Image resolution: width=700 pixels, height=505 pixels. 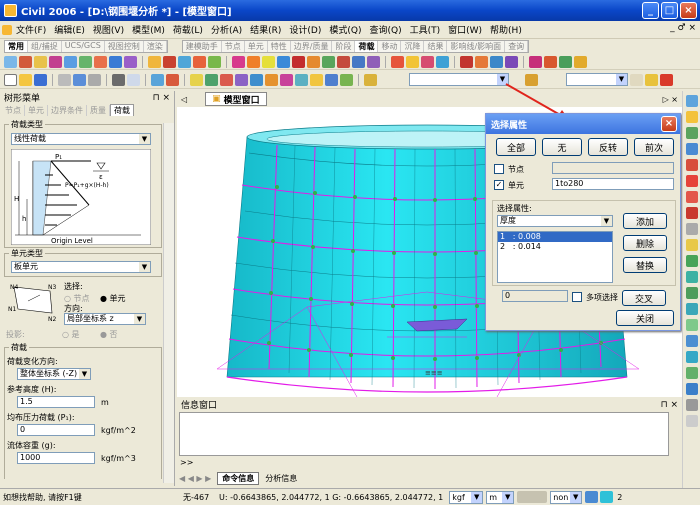 What do you see at coordinates (301, 79) in the screenshot?
I see `pan-icon` at bounding box center [301, 79].